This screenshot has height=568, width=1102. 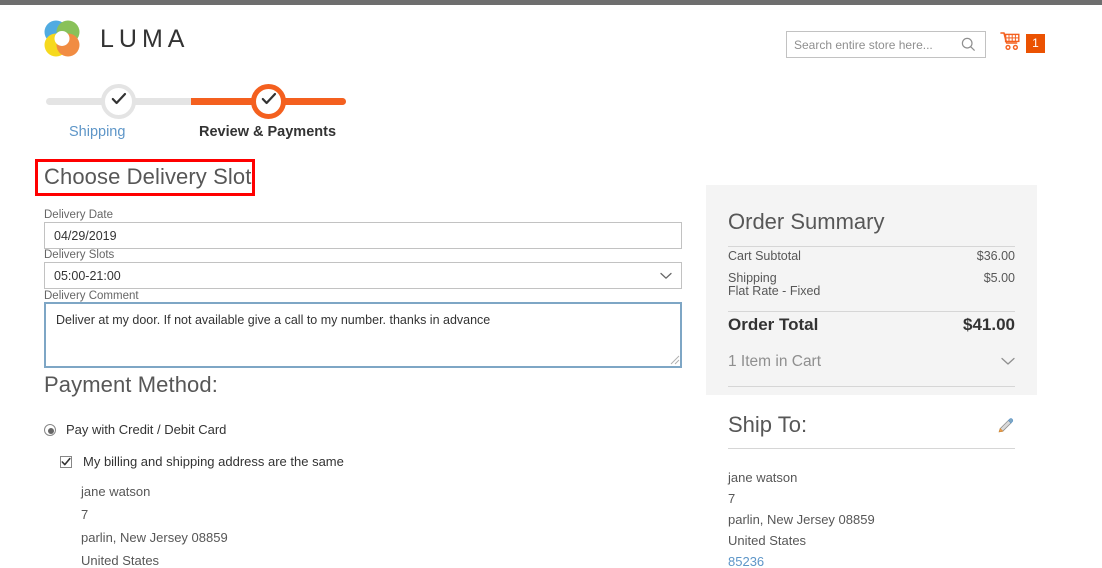 I want to click on delivery-comment-label: Delivery Comment, so click(x=91, y=296).